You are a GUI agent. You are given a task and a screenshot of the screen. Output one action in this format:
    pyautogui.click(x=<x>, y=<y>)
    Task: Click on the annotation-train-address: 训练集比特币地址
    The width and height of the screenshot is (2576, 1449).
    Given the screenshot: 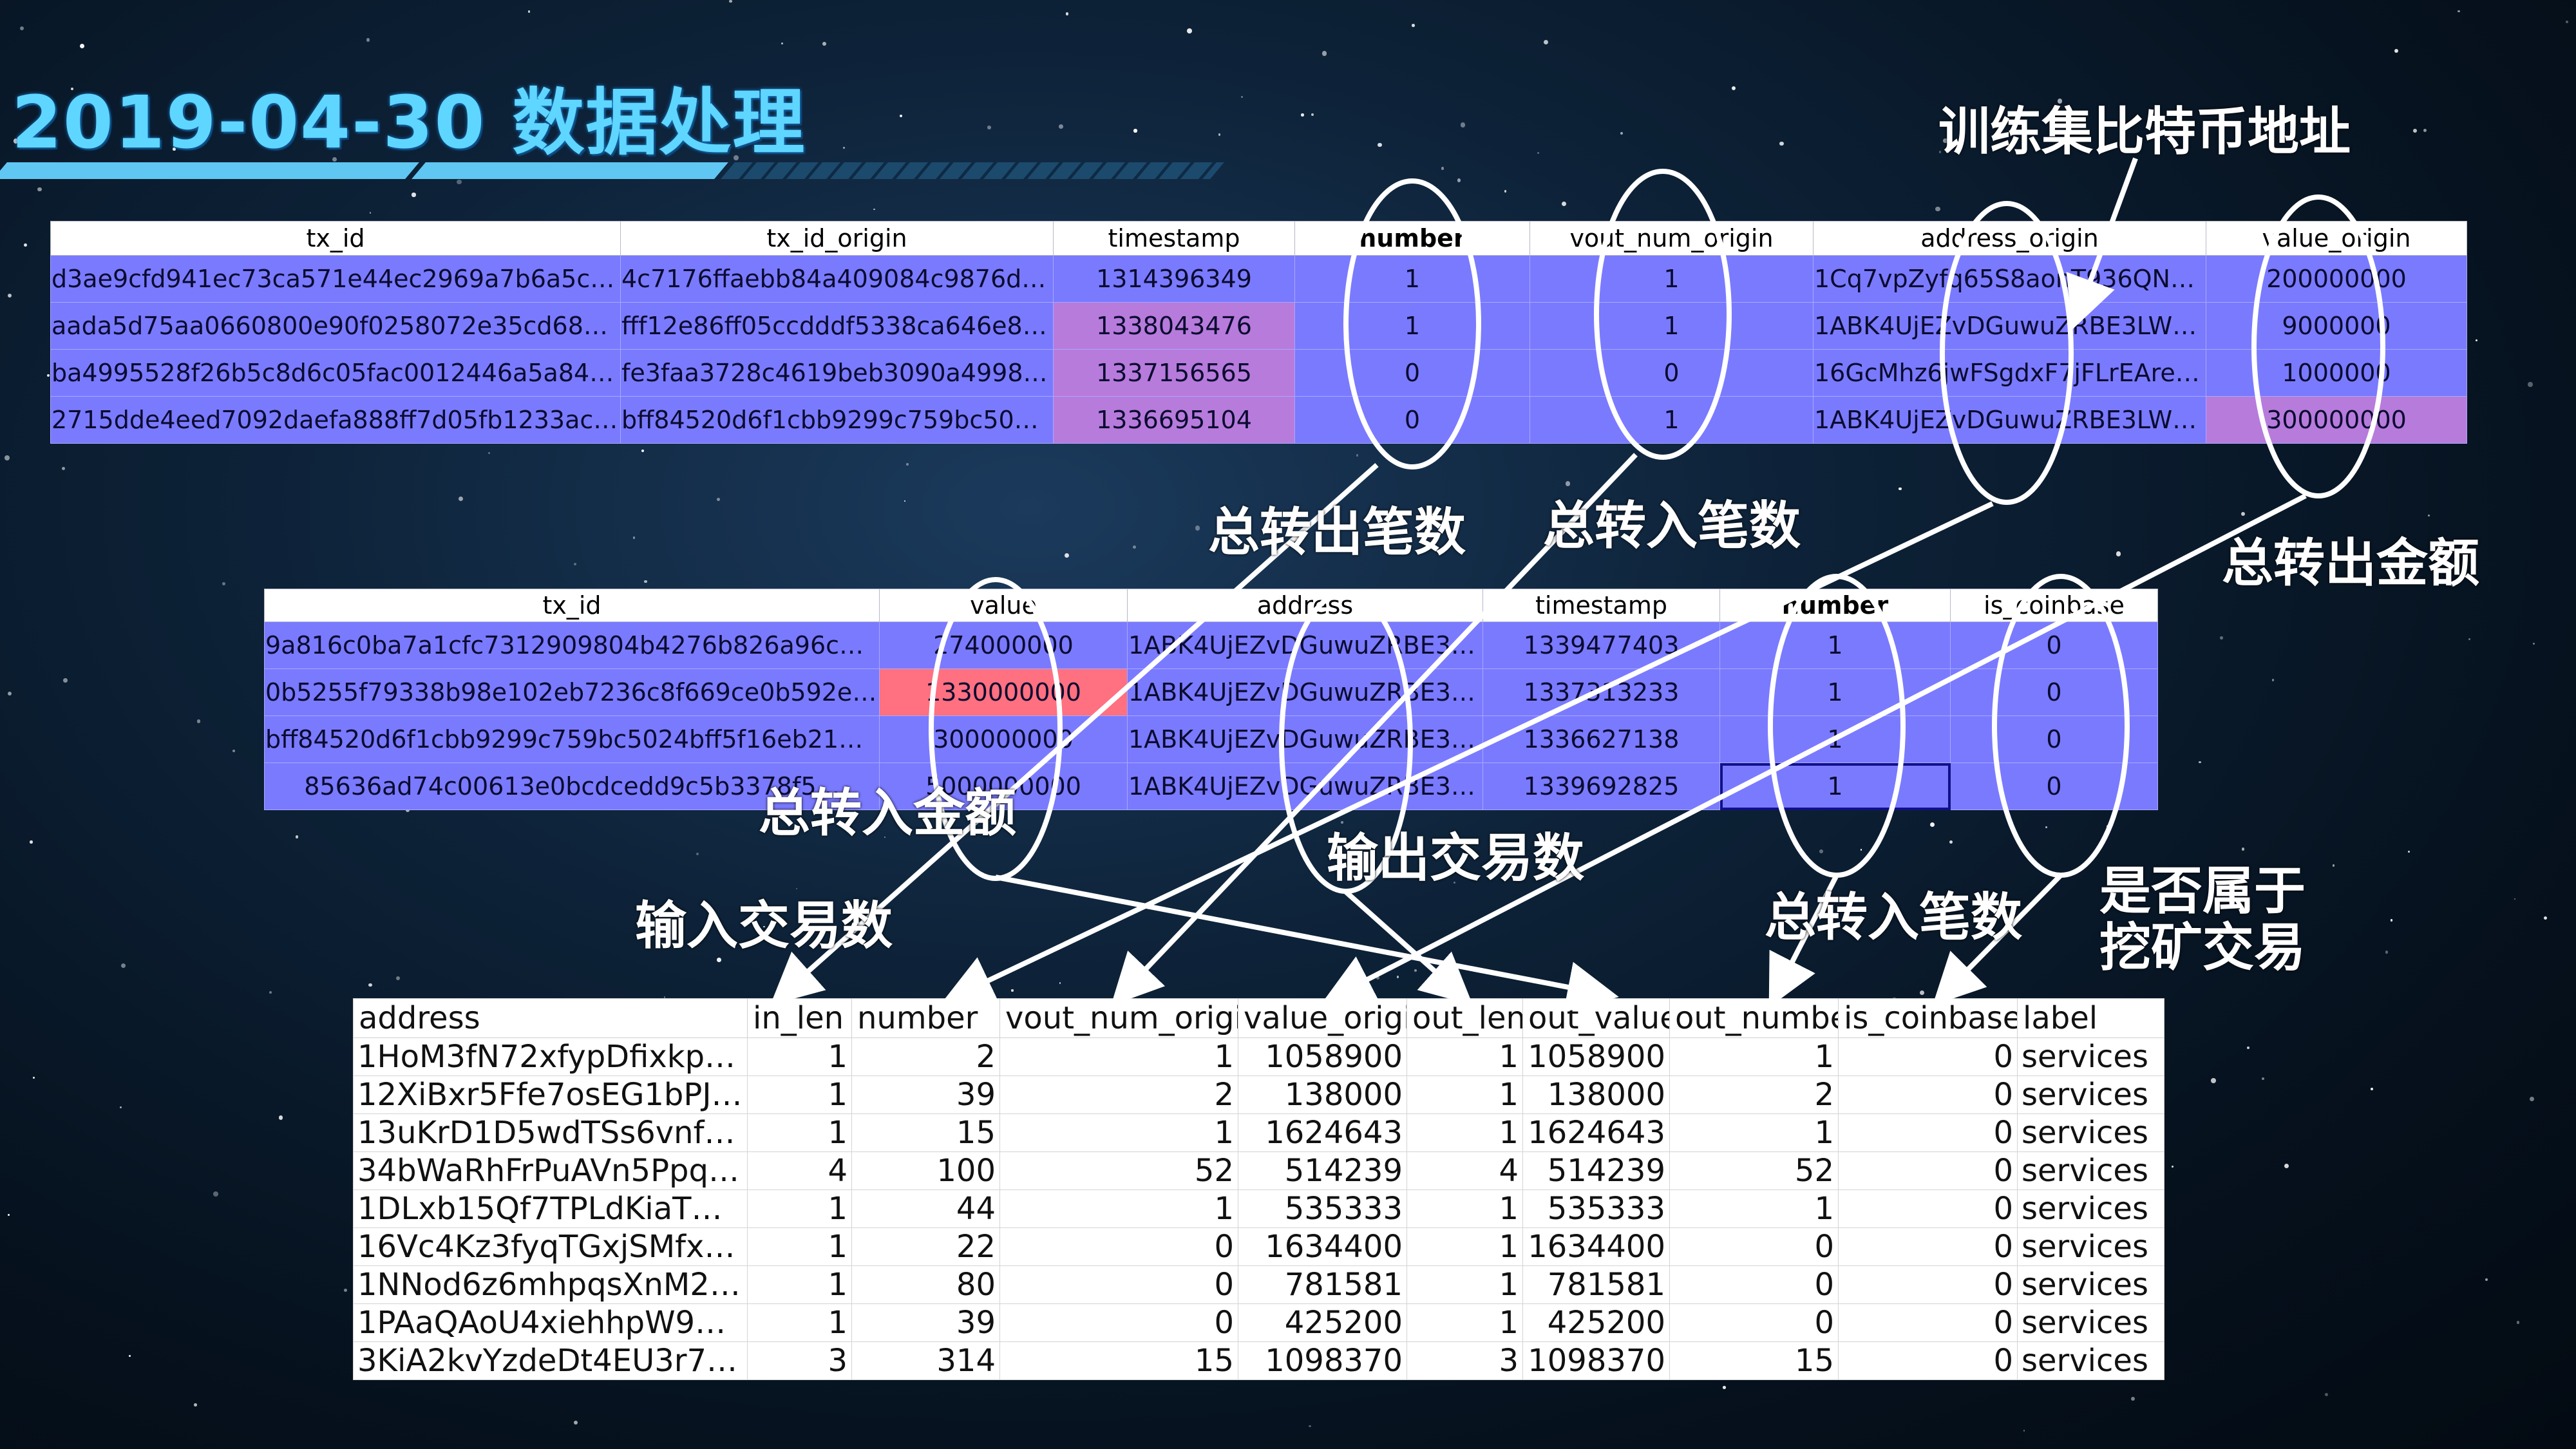 What is the action you would take?
    pyautogui.click(x=2144, y=132)
    